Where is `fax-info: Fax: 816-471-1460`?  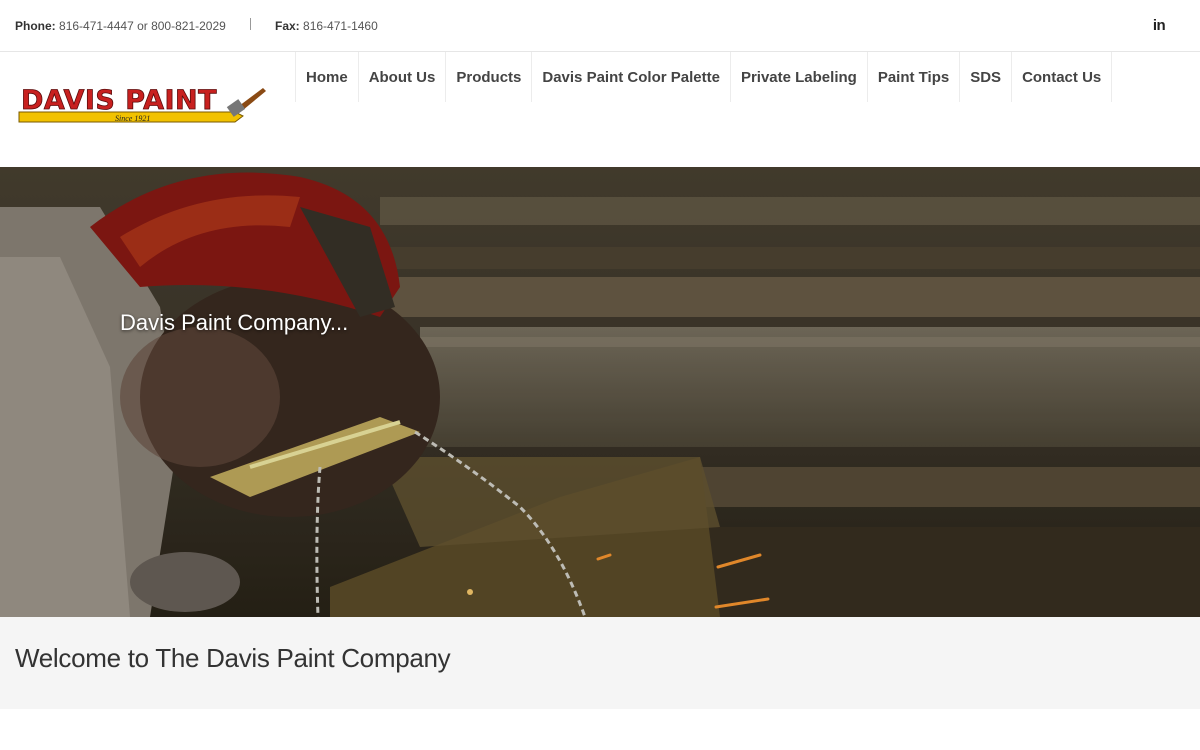
fax-info: Fax: 816-471-1460 is located at coordinates (326, 26).